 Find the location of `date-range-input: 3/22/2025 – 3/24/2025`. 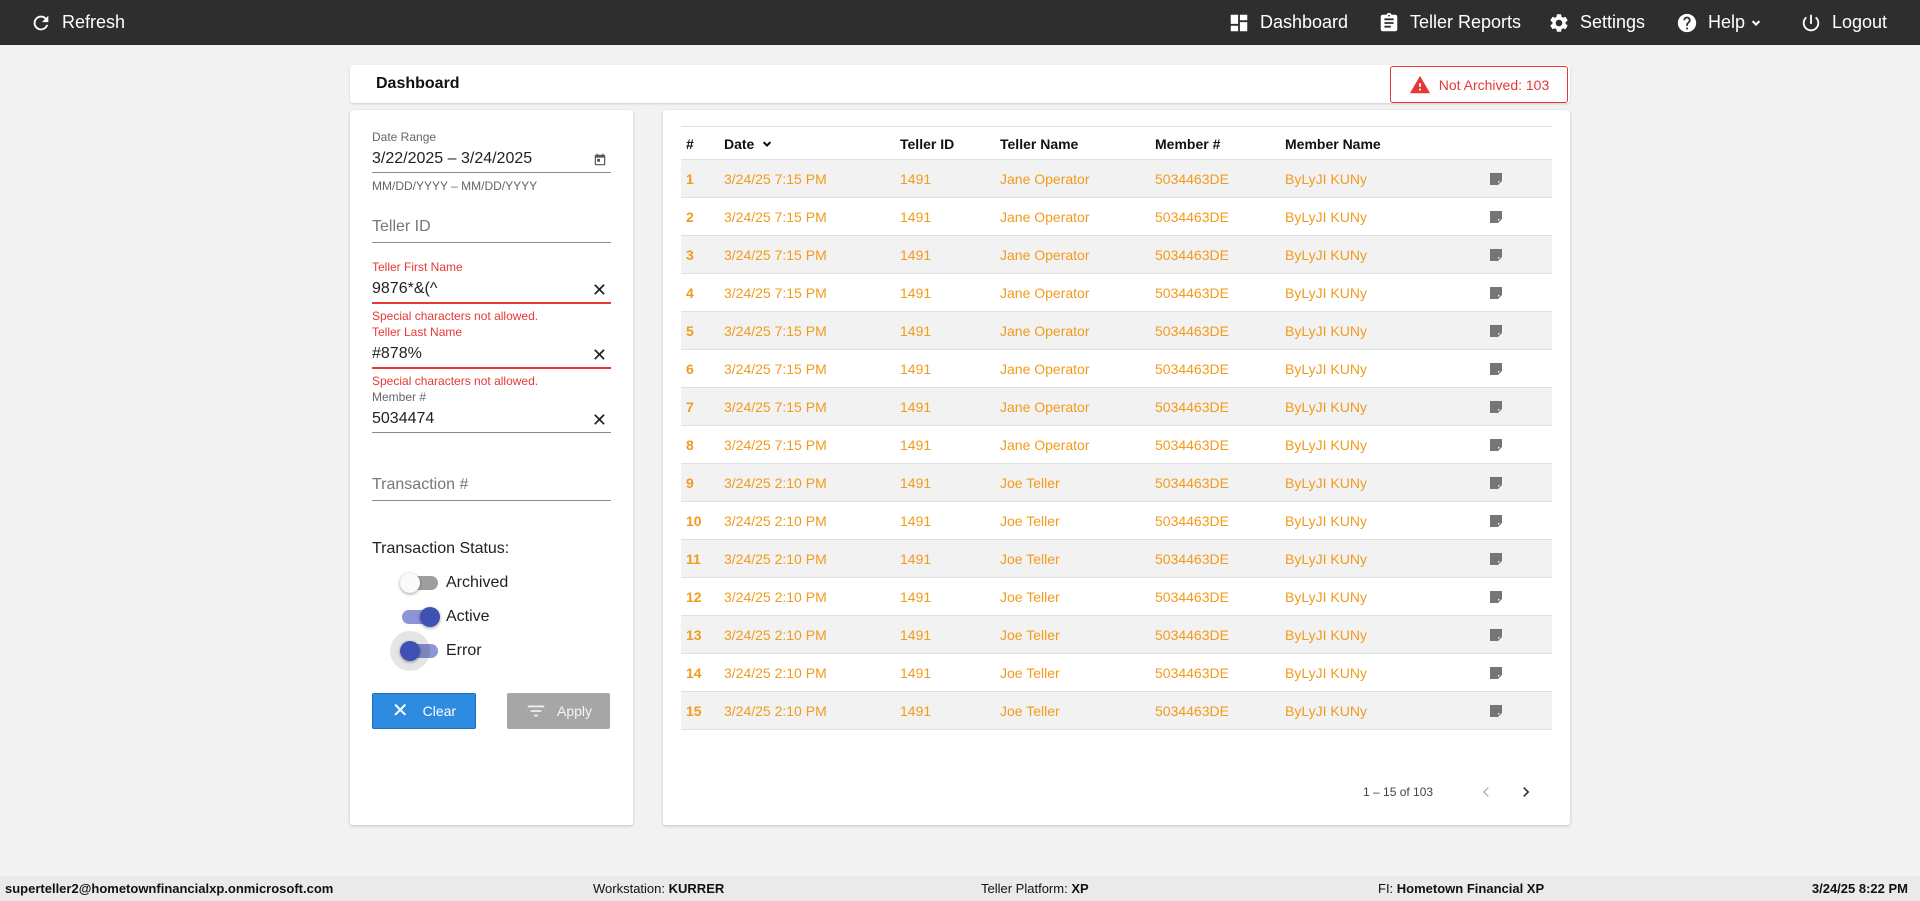

date-range-input: 3/22/2025 – 3/24/2025 is located at coordinates (491, 160).